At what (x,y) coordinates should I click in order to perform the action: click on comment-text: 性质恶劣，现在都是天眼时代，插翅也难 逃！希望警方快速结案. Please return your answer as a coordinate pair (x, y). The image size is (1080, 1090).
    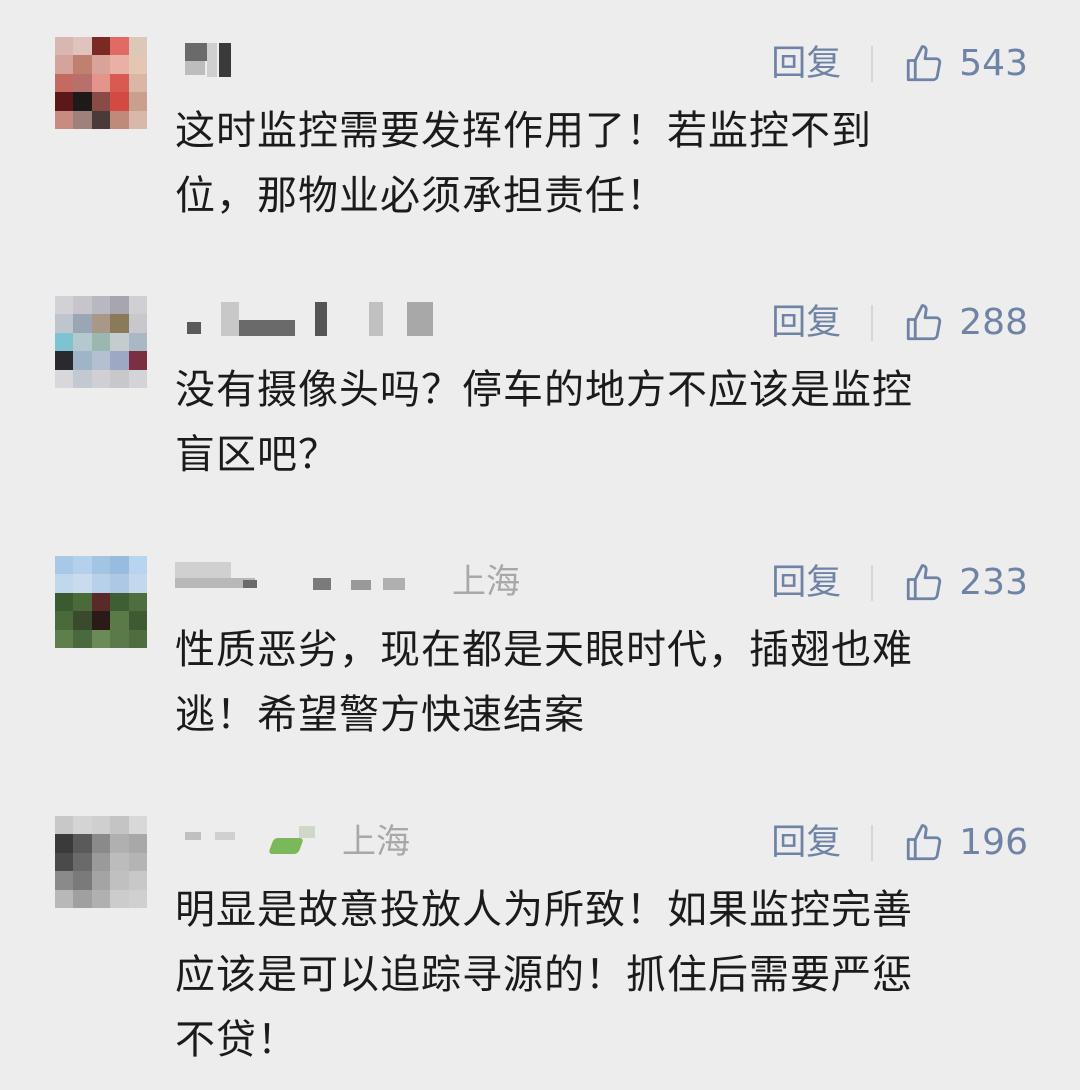
    Looking at the image, I should click on (544, 682).